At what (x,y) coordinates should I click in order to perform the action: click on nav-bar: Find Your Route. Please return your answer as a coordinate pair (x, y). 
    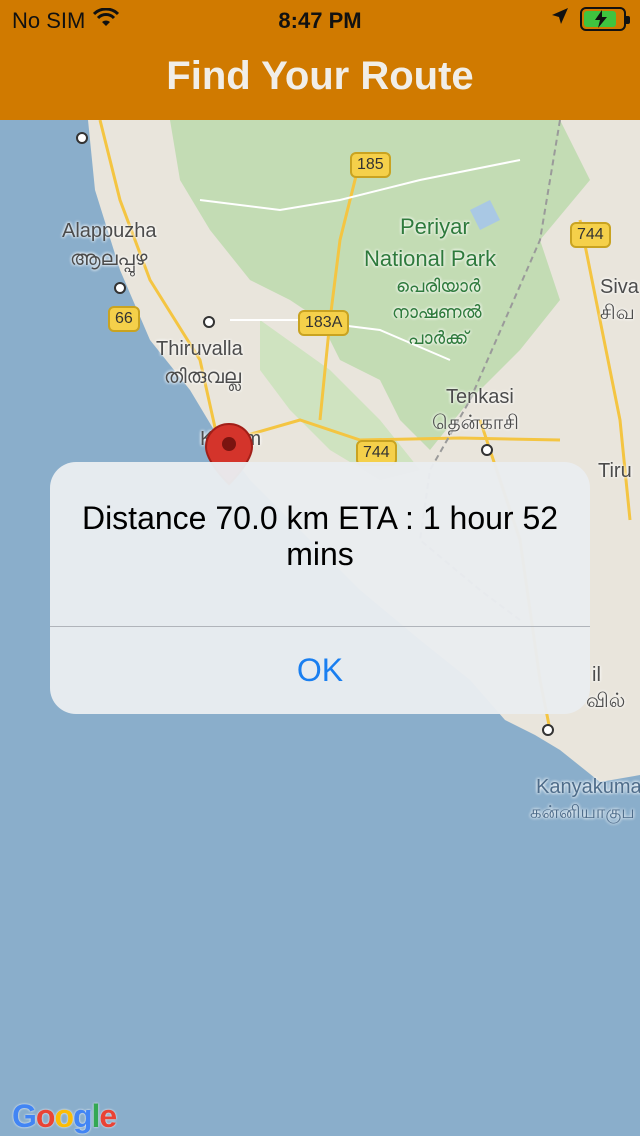
    Looking at the image, I should click on (320, 80).